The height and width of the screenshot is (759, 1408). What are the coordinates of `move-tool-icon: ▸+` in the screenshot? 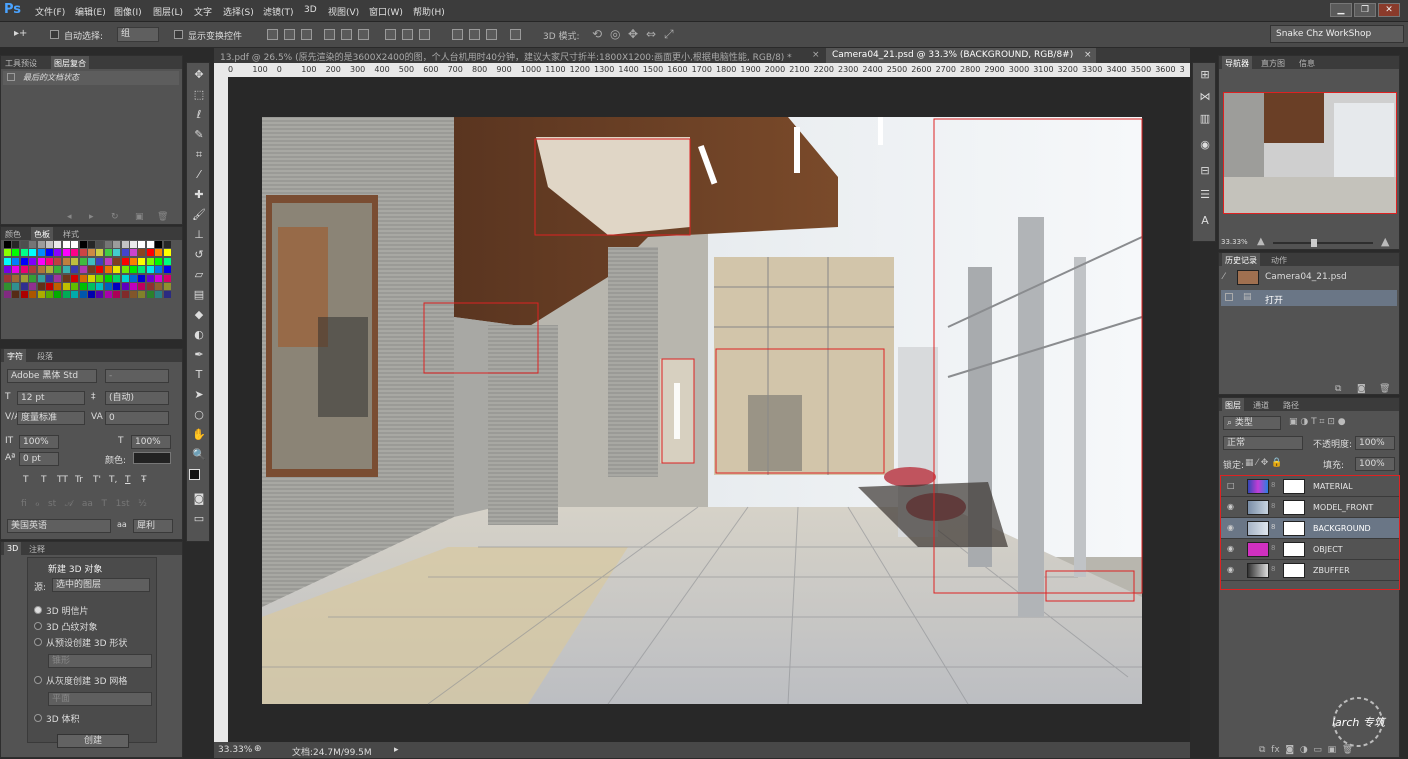 It's located at (20, 33).